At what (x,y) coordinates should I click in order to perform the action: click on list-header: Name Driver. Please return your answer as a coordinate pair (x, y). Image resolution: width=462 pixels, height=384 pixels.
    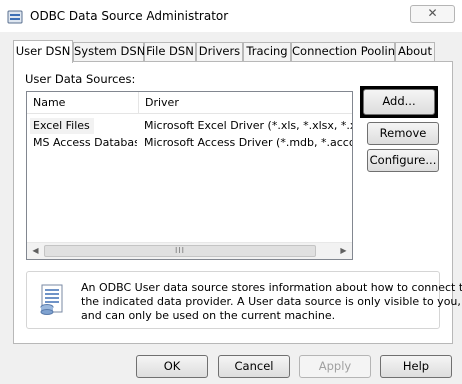
    Looking at the image, I should click on (189, 103).